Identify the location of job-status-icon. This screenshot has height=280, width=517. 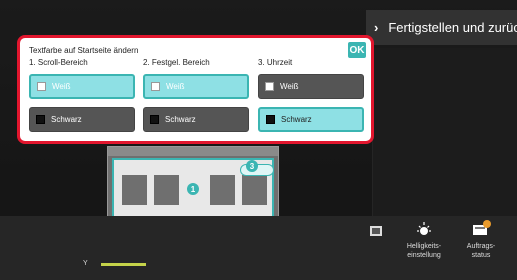
(482, 227).